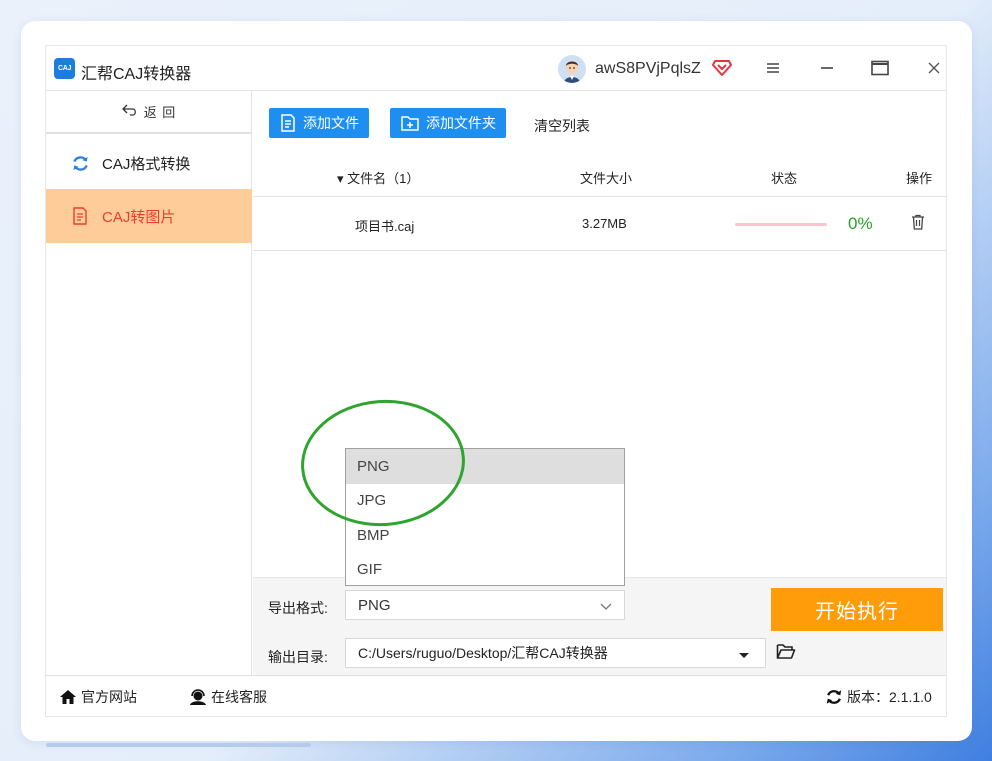 Image resolution: width=992 pixels, height=761 pixels. I want to click on sidebar-item-caj-to-image: CAJ转图片, so click(149, 216).